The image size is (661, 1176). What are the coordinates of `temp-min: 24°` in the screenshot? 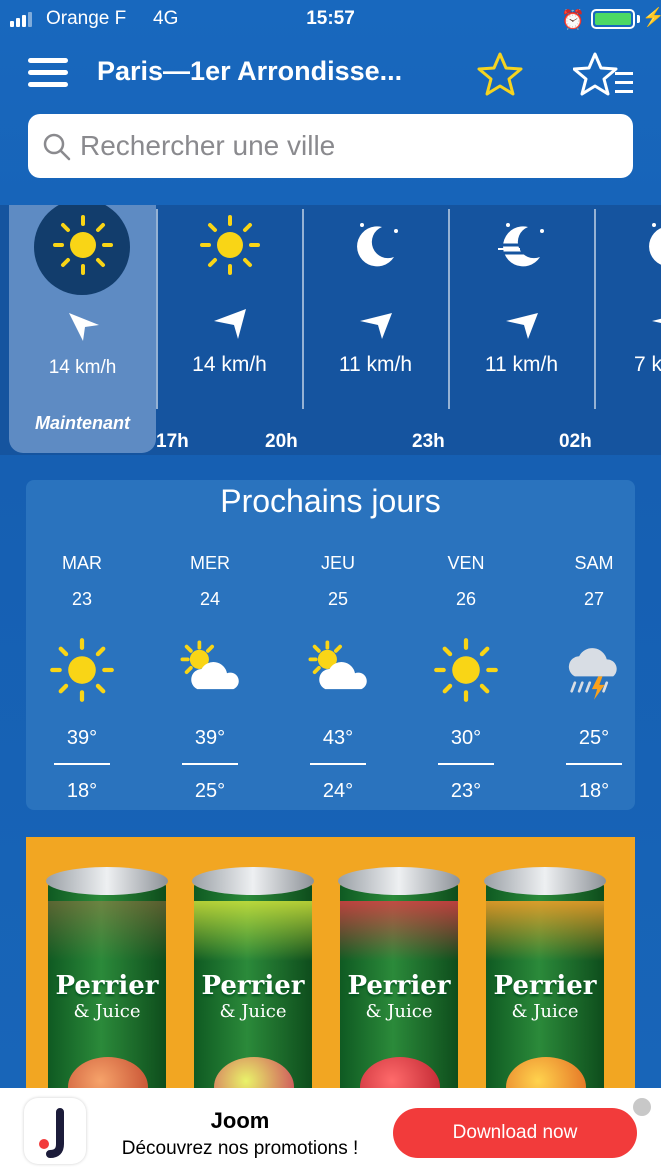 It's located at (338, 791).